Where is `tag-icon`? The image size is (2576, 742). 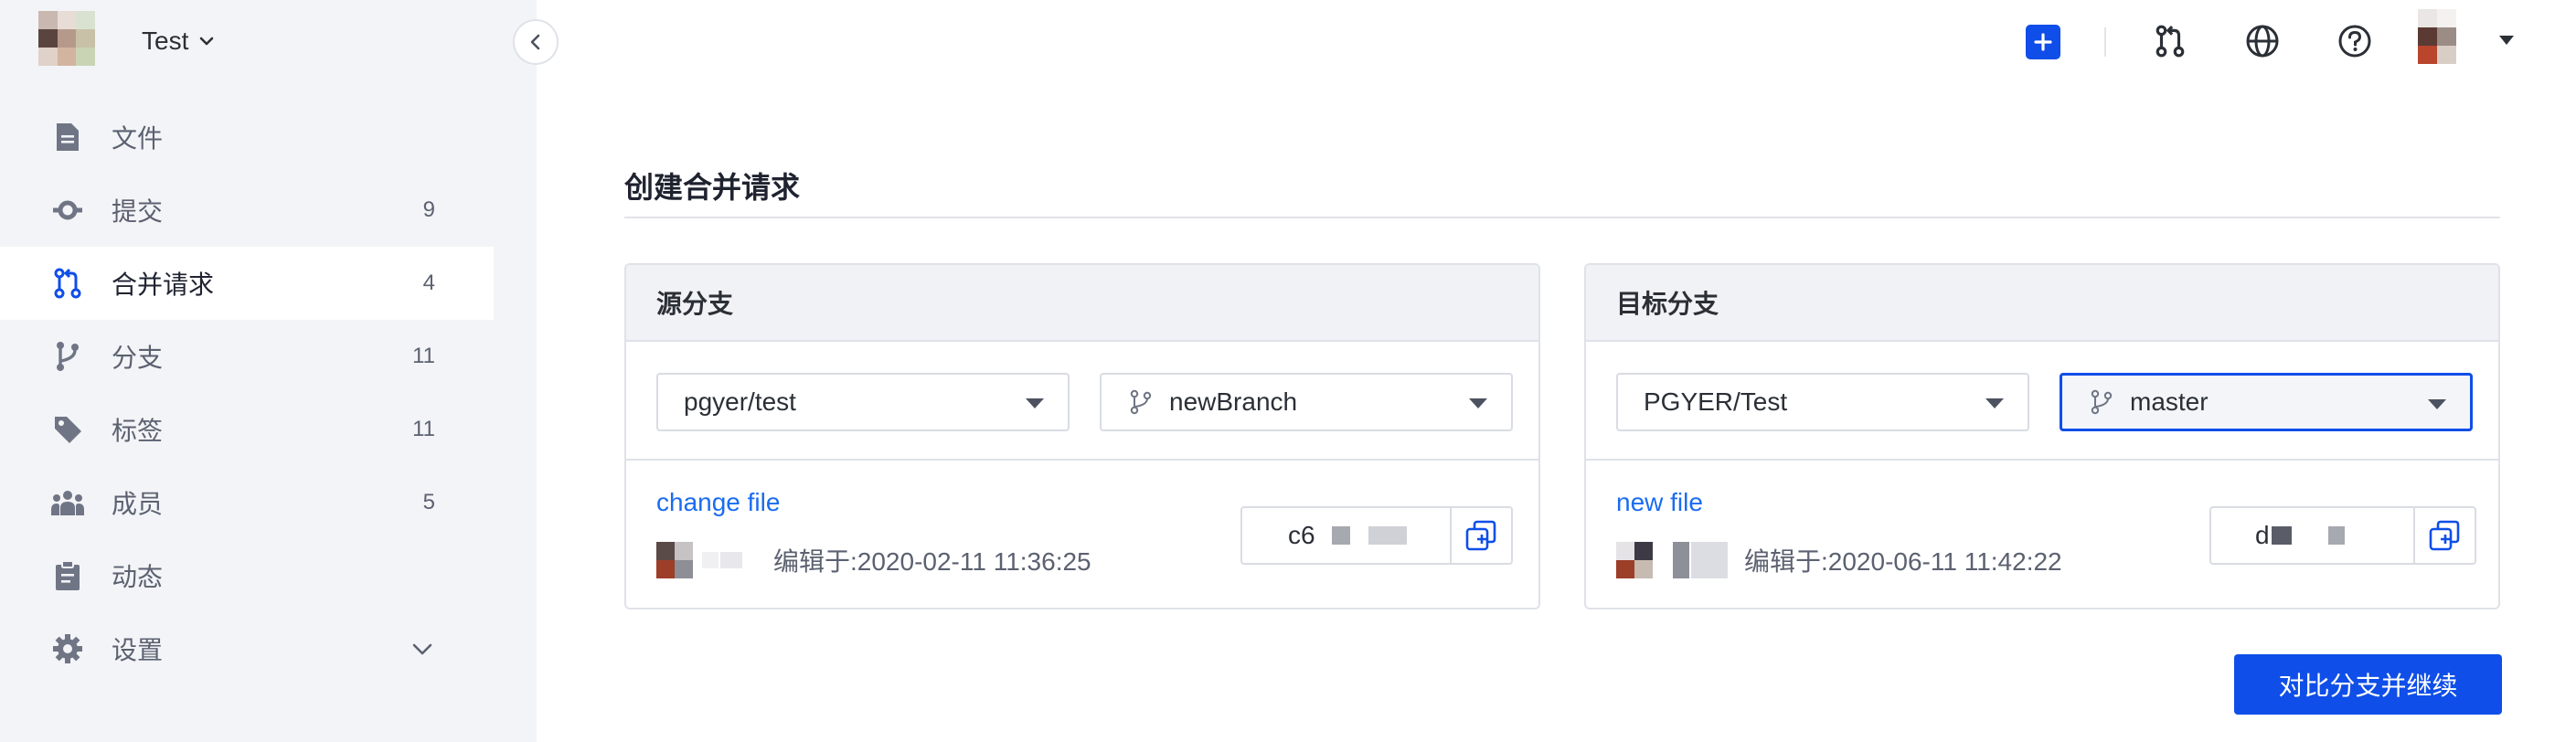
tag-icon is located at coordinates (68, 430).